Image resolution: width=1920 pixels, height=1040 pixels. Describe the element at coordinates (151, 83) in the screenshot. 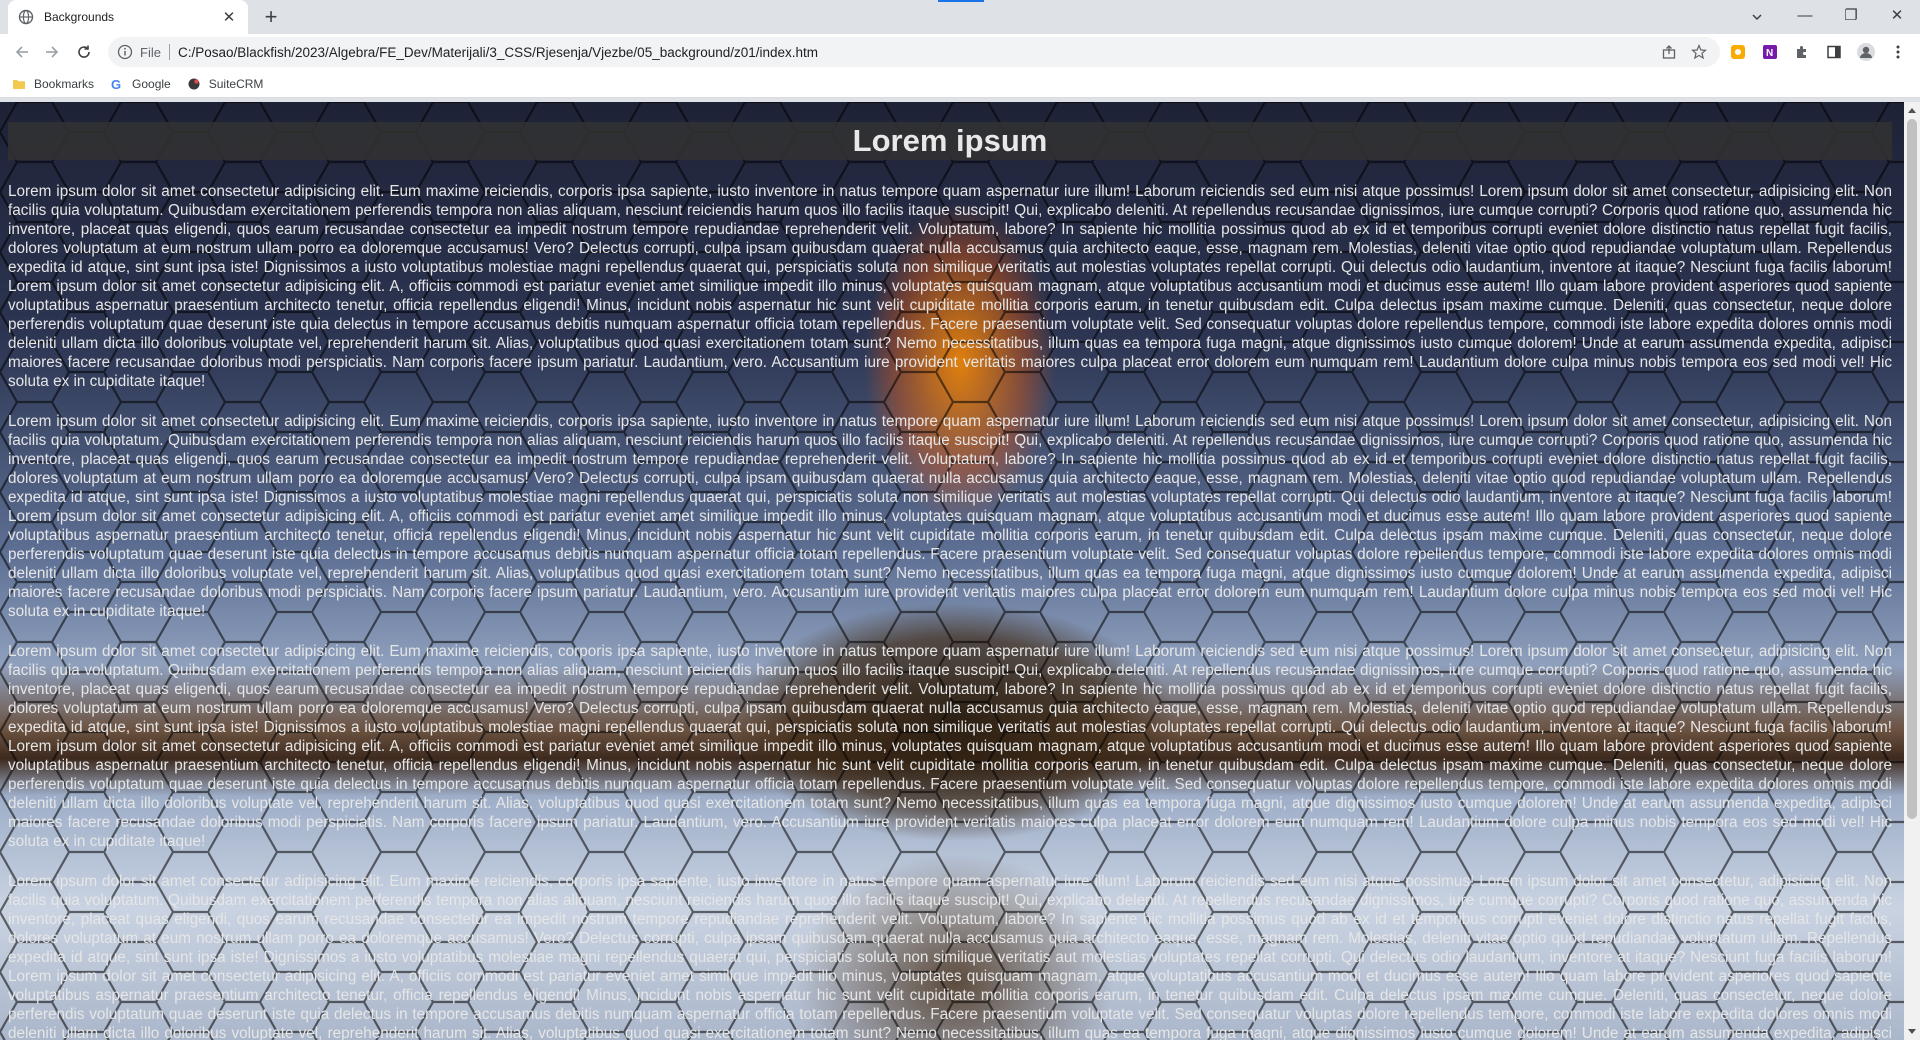

I see `bookmark-label: Google` at that location.